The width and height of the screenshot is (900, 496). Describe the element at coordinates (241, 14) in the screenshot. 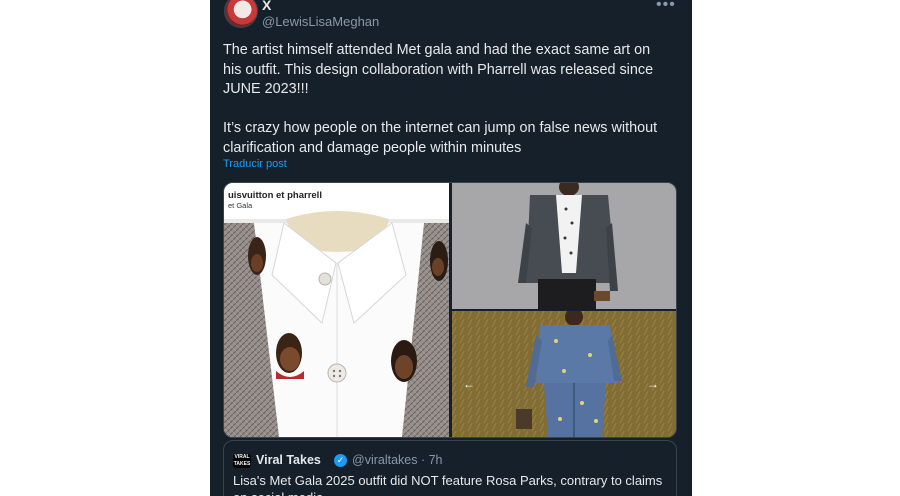

I see `avatar` at that location.